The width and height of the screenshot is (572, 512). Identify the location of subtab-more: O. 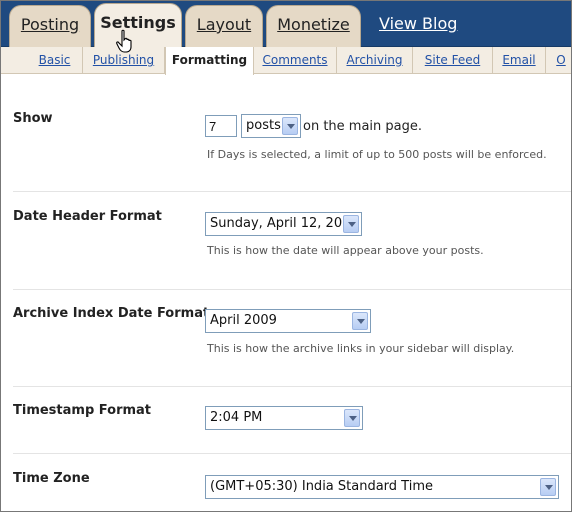
(558, 60).